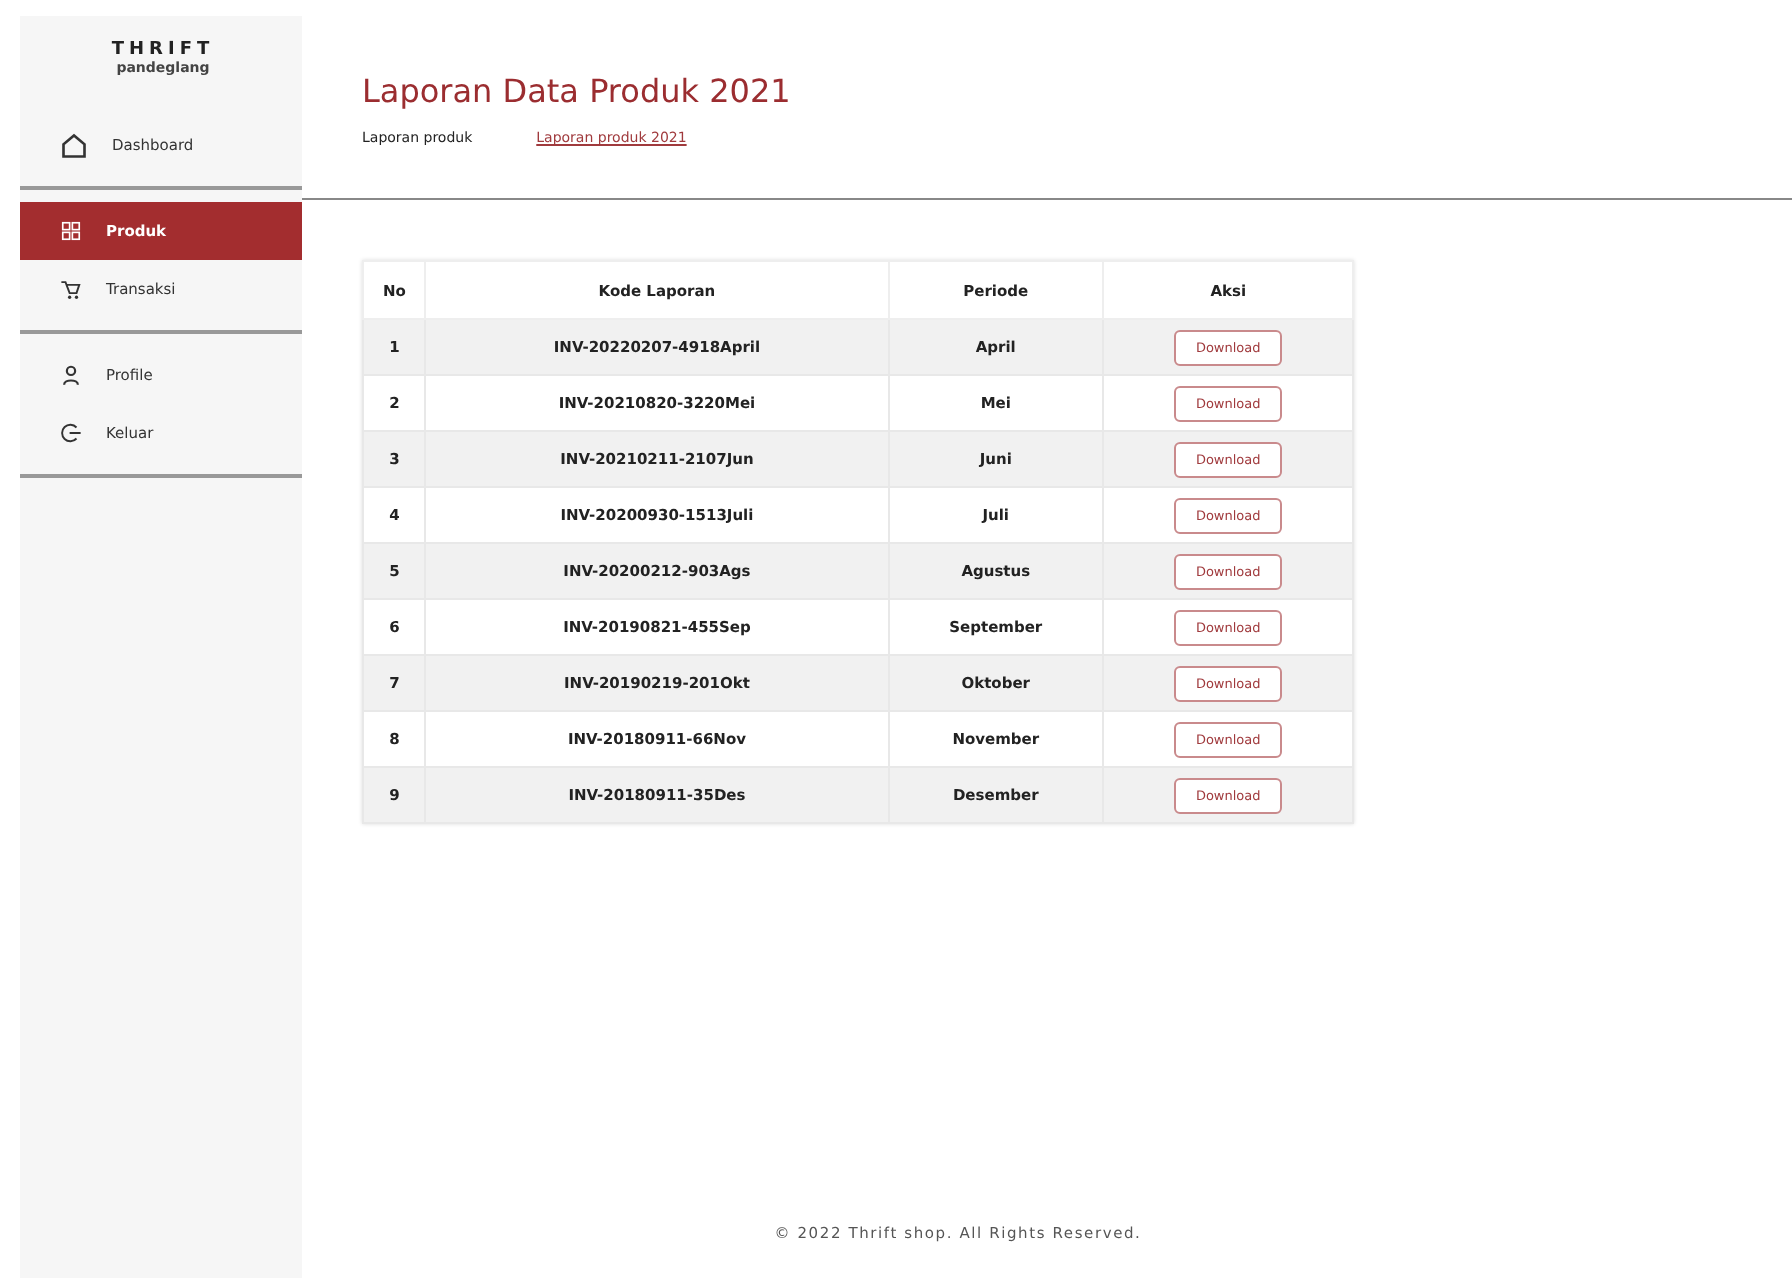 This screenshot has width=1792, height=1278. Describe the element at coordinates (71, 375) in the screenshot. I see `person-icon` at that location.